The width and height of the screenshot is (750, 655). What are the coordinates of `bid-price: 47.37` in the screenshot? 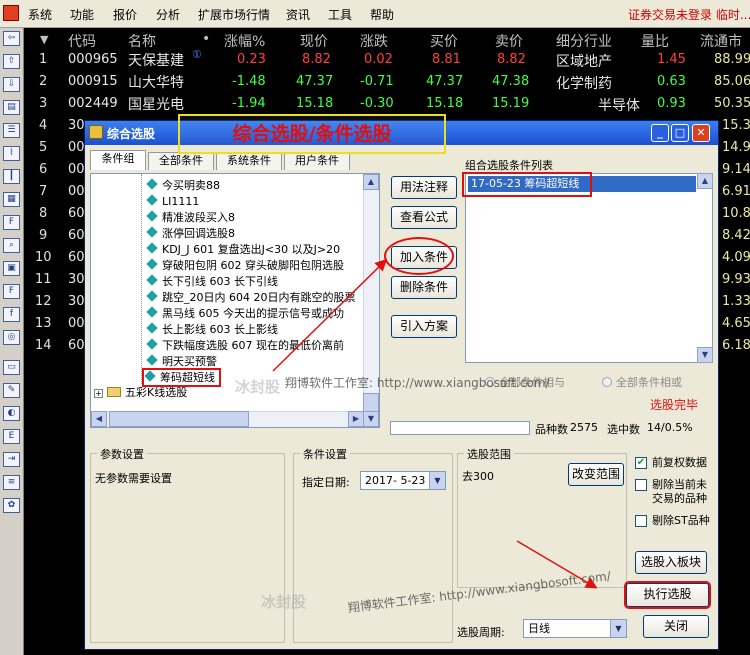 It's located at (445, 81).